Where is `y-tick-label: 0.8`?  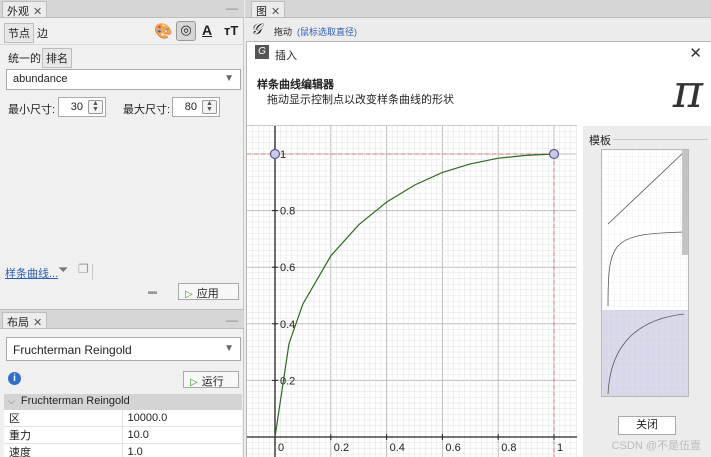 y-tick-label: 0.8 is located at coordinates (287, 212).